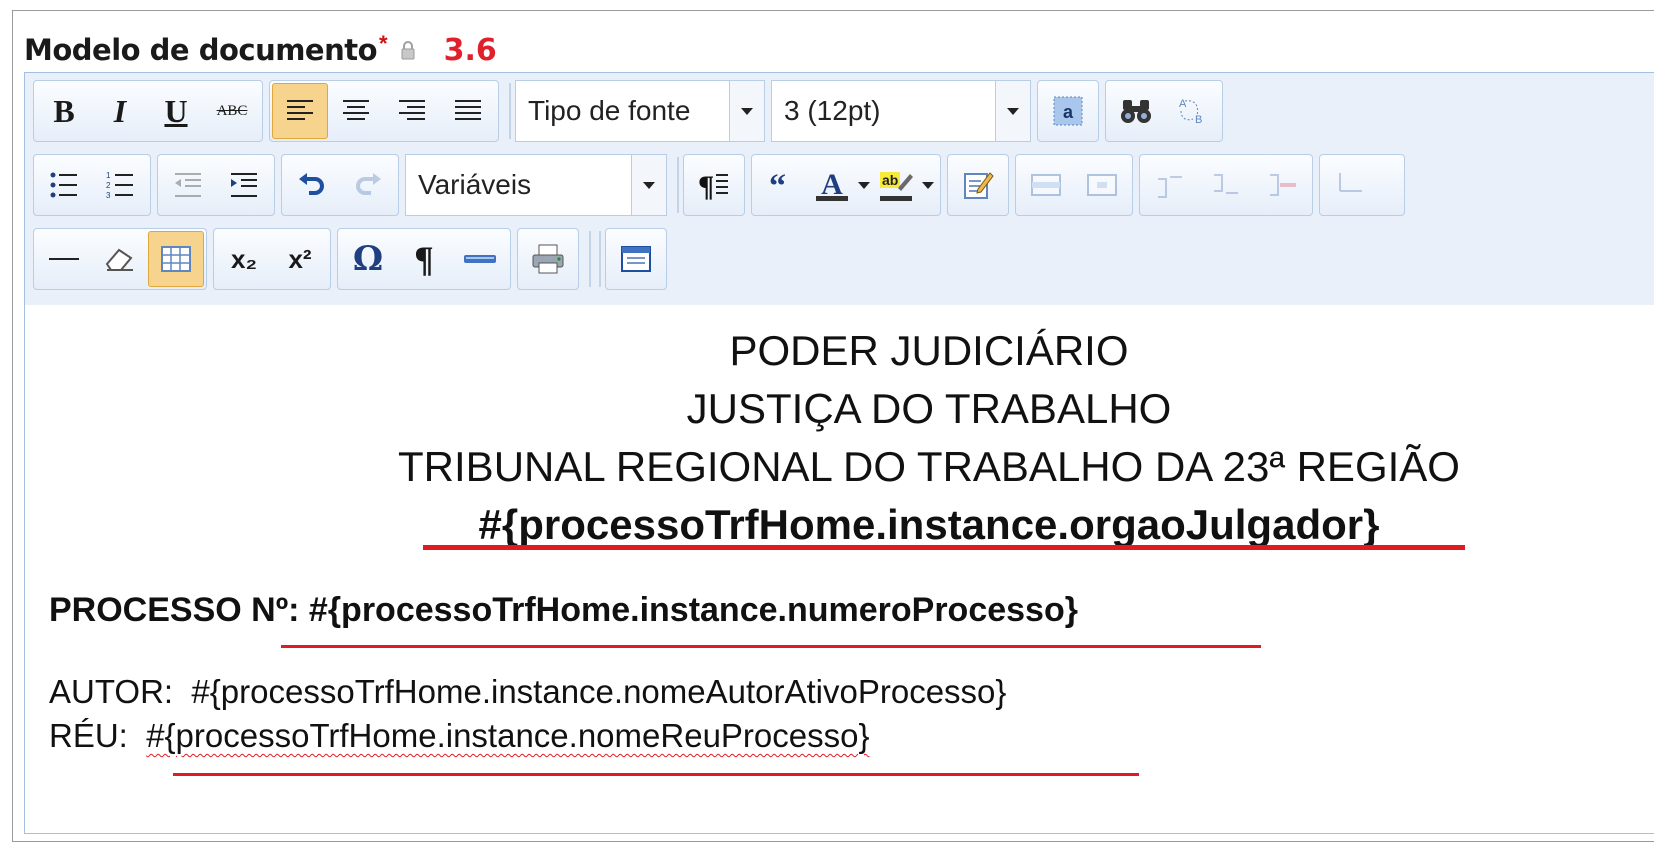  I want to click on table-col-group, so click(1362, 185).